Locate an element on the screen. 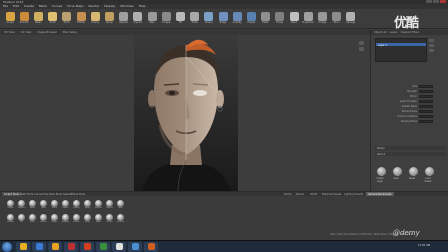  tool-freeze: Freeze is located at coordinates (251, 19).